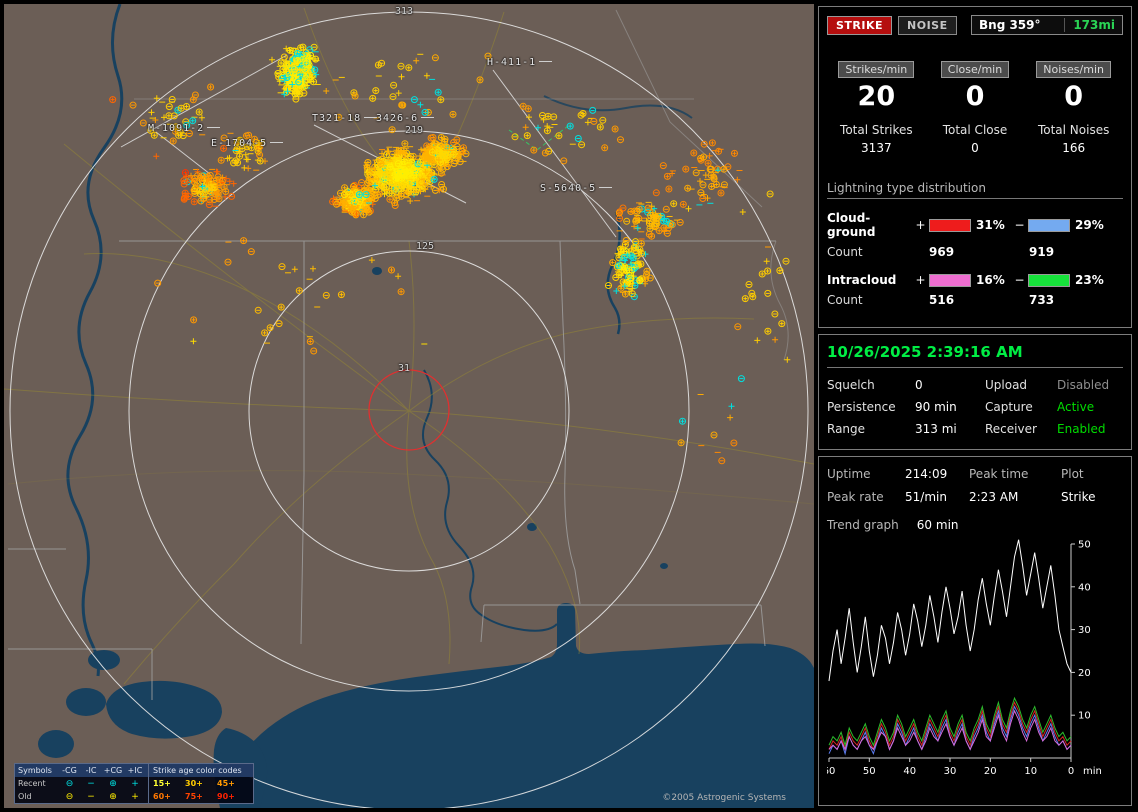 This screenshot has width=1138, height=812. Describe the element at coordinates (1074, 148) in the screenshot. I see `total-noises-value: 166` at that location.